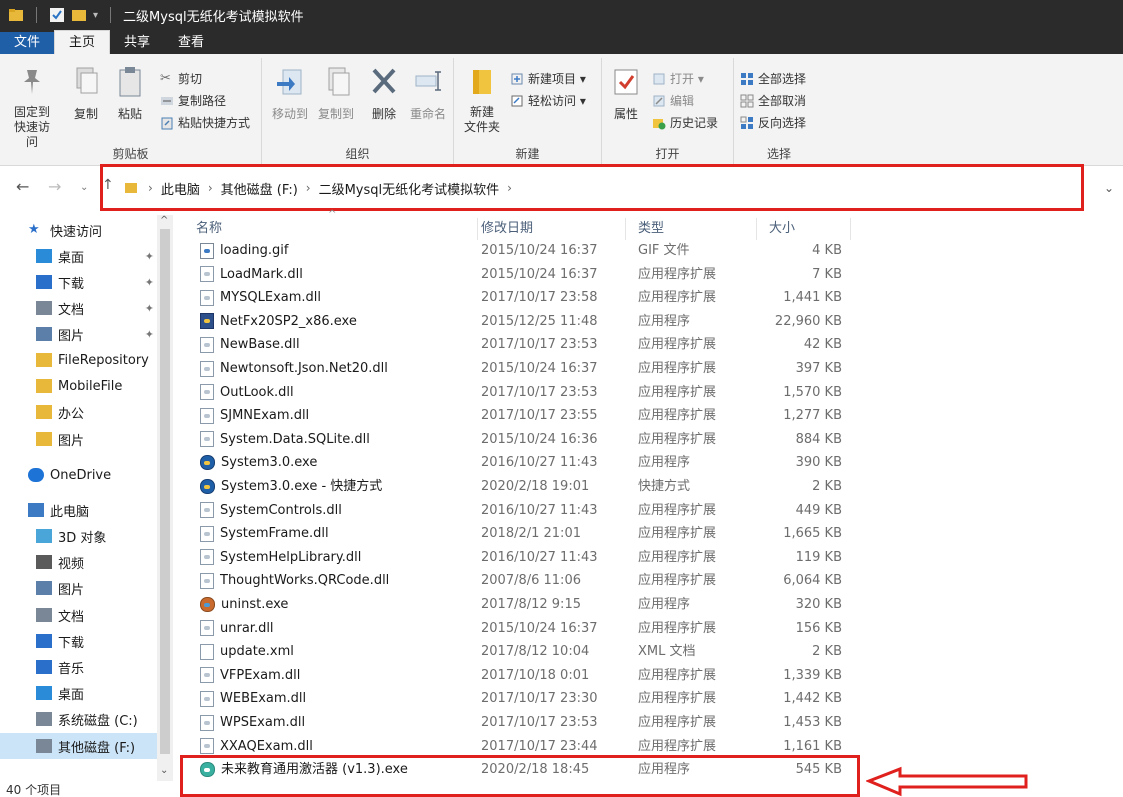 The height and width of the screenshot is (797, 1123). Describe the element at coordinates (428, 93) in the screenshot. I see `rename-button: 重命名` at that location.